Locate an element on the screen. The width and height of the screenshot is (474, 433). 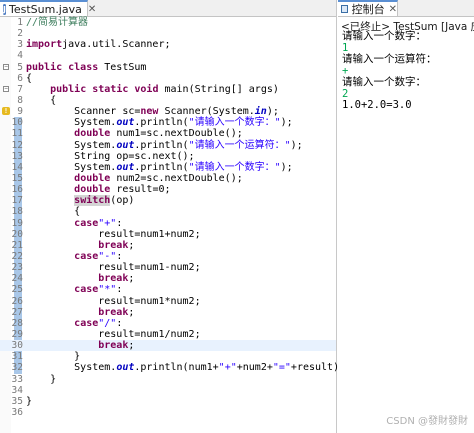
line-number: 12 is located at coordinates (17, 145).